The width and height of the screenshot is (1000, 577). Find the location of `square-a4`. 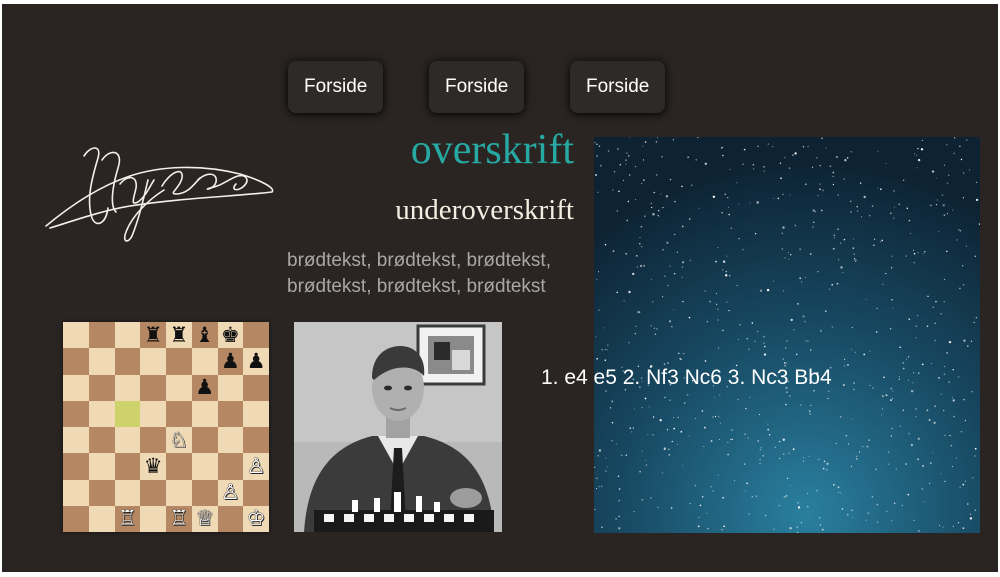

square-a4 is located at coordinates (76, 440).